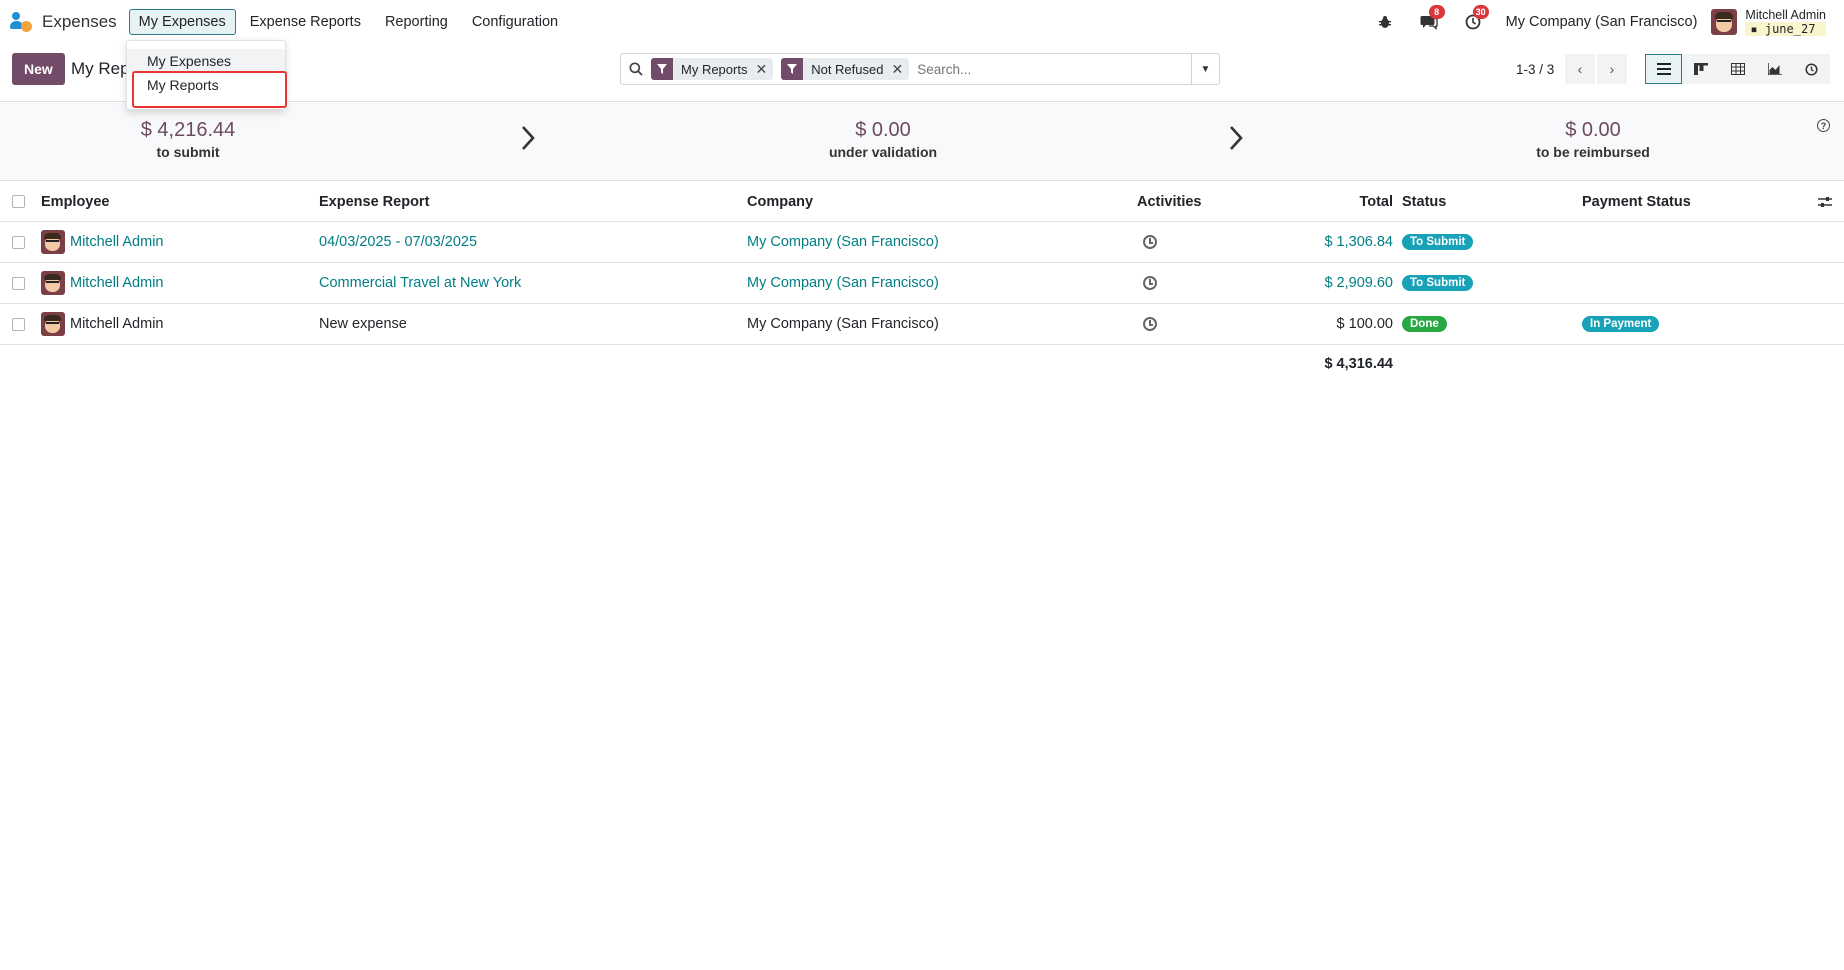  I want to click on header-activities: Activities, so click(1169, 201).